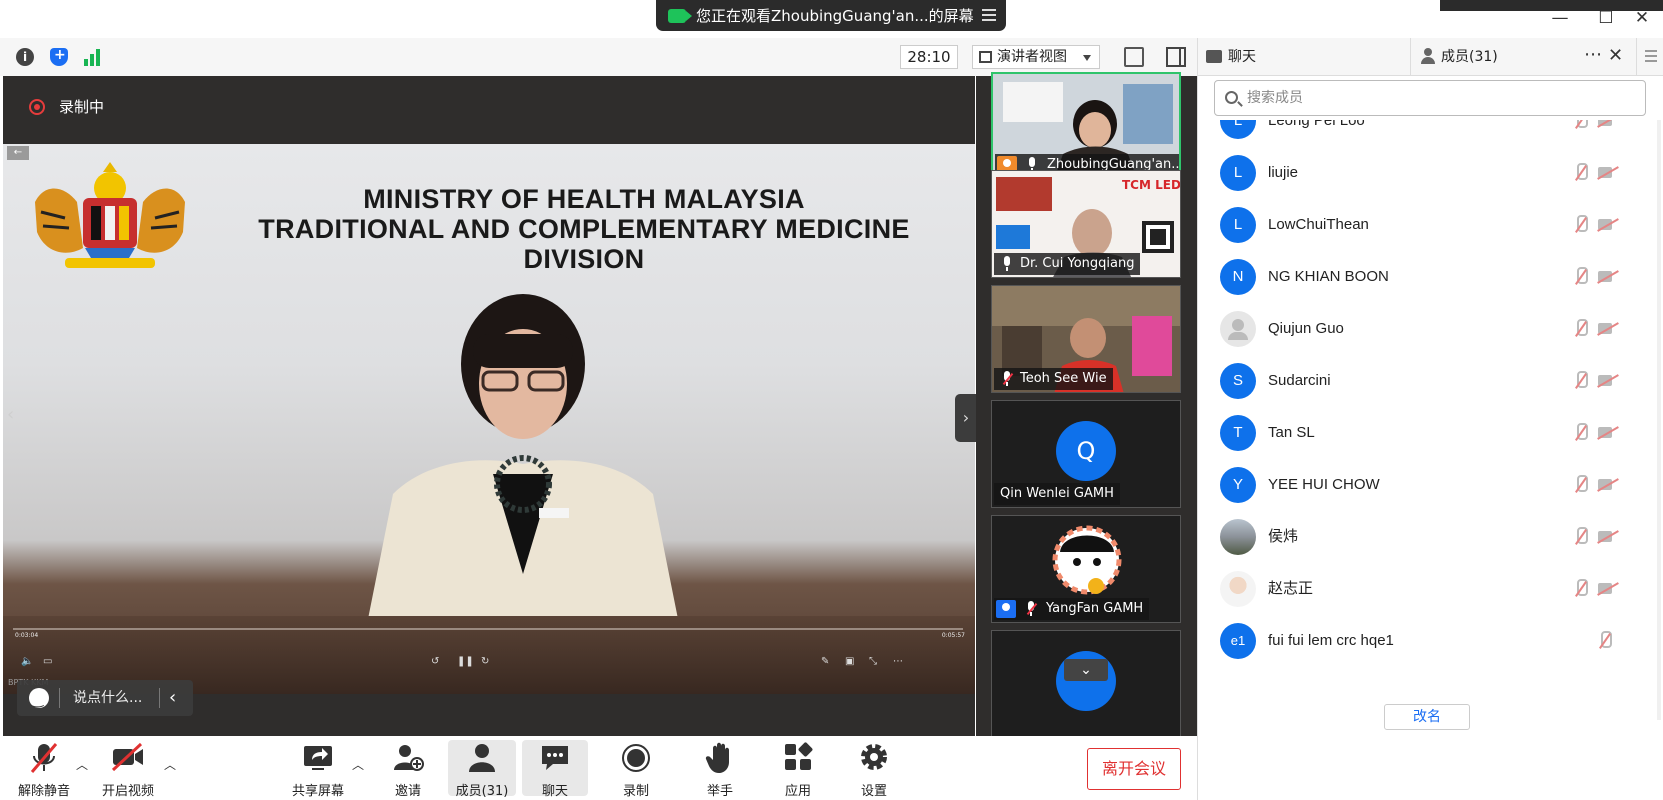 This screenshot has height=800, width=1663. Describe the element at coordinates (172, 698) in the screenshot. I see `chevron-left-icon: ‹` at that location.